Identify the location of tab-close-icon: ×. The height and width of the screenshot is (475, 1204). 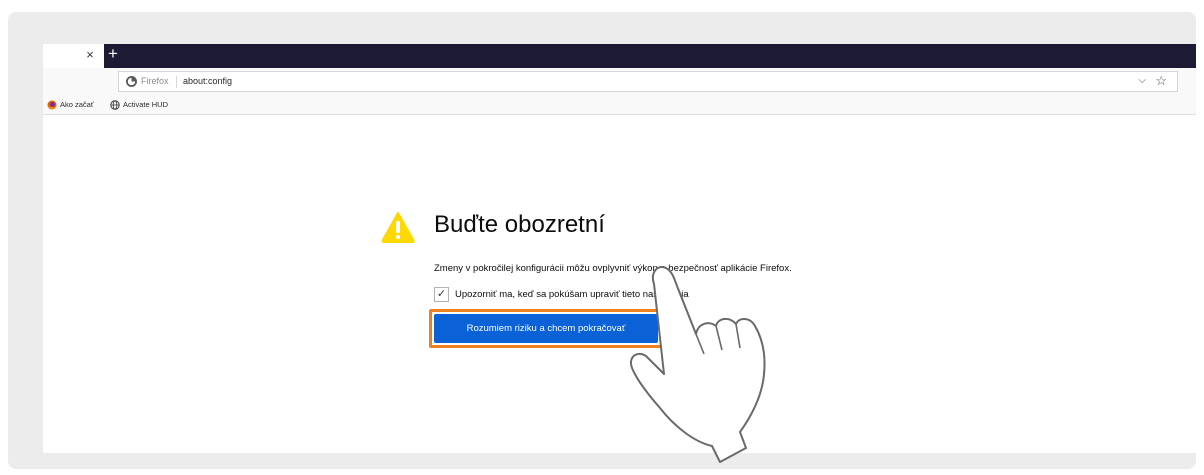
(90, 55).